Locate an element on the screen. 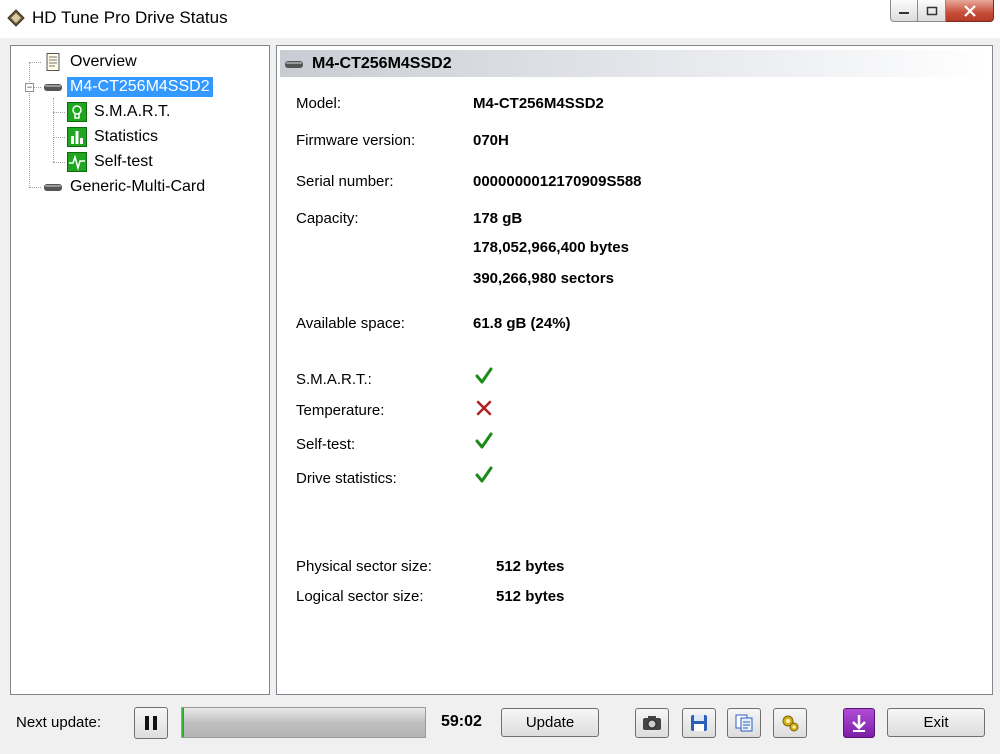 The width and height of the screenshot is (1000, 754). tree-line-drive is located at coordinates (37, 87).